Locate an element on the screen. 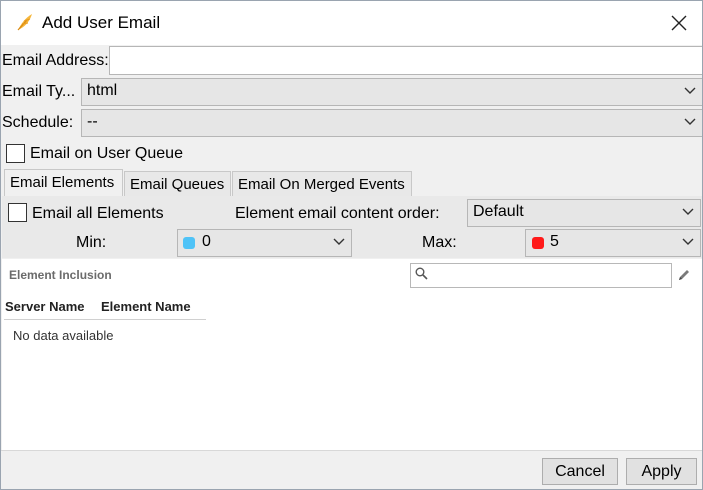  close-icon is located at coordinates (679, 23).